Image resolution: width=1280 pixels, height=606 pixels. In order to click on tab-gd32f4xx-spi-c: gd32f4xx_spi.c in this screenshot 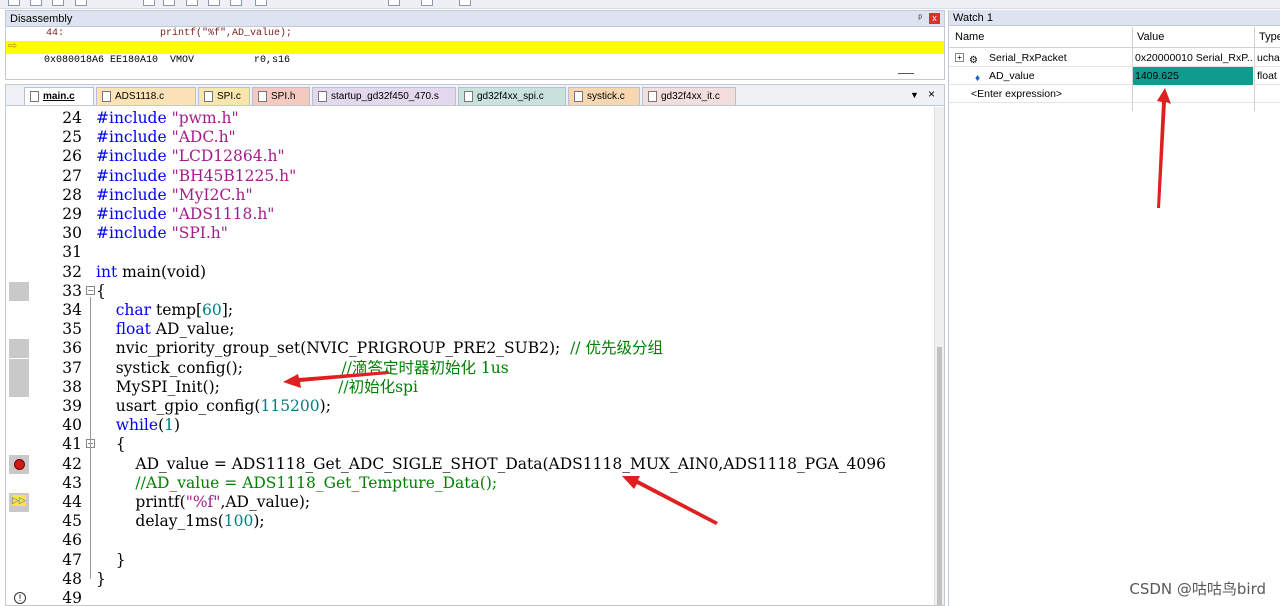, I will do `click(512, 96)`.